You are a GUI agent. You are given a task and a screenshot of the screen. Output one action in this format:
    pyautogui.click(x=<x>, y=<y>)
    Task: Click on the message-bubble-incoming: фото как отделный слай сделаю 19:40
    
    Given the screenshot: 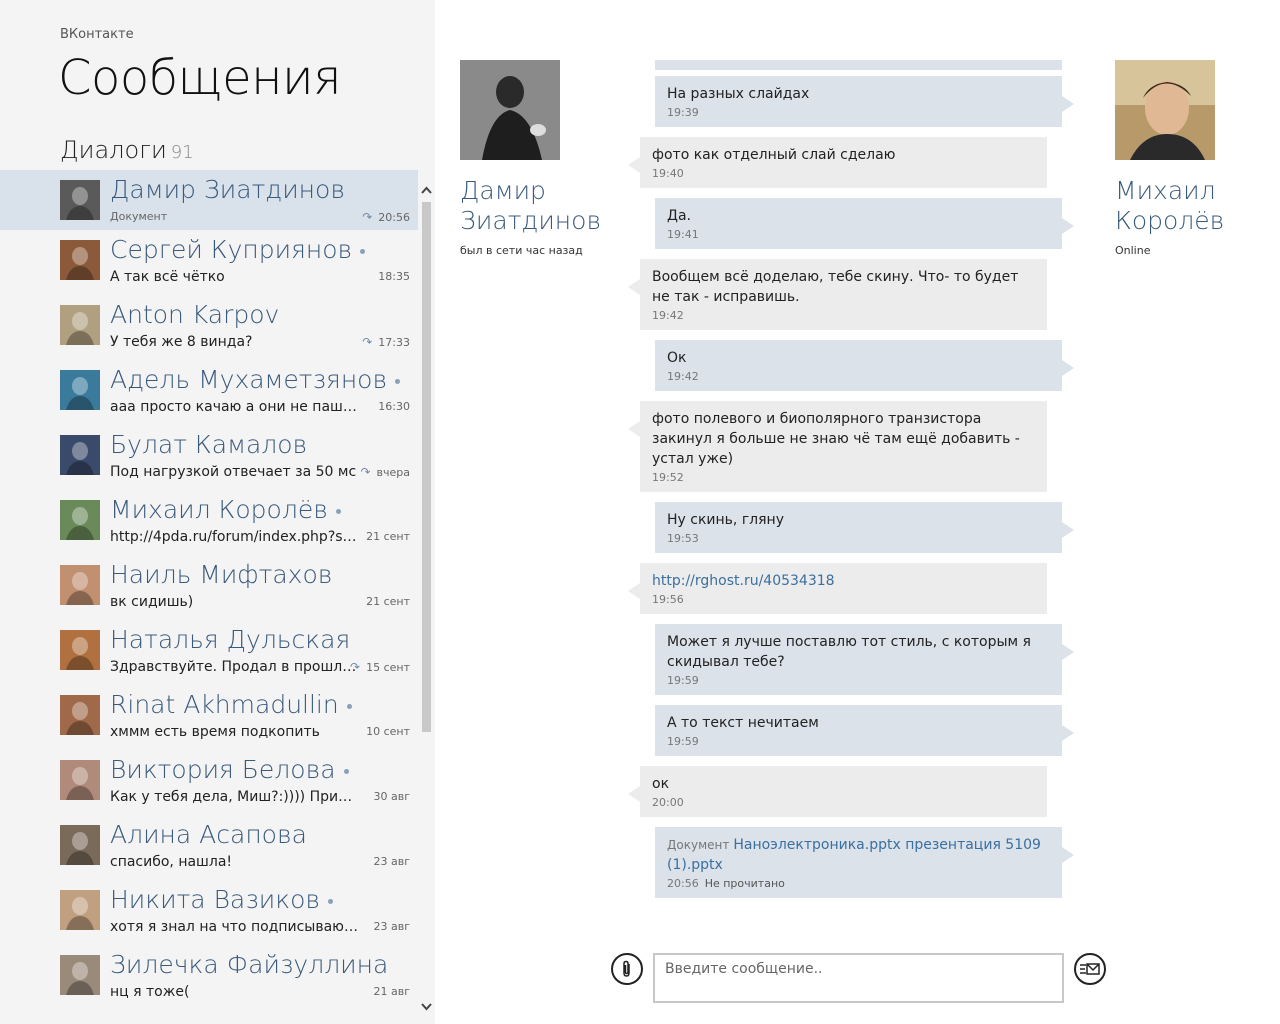 What is the action you would take?
    pyautogui.click(x=837, y=162)
    